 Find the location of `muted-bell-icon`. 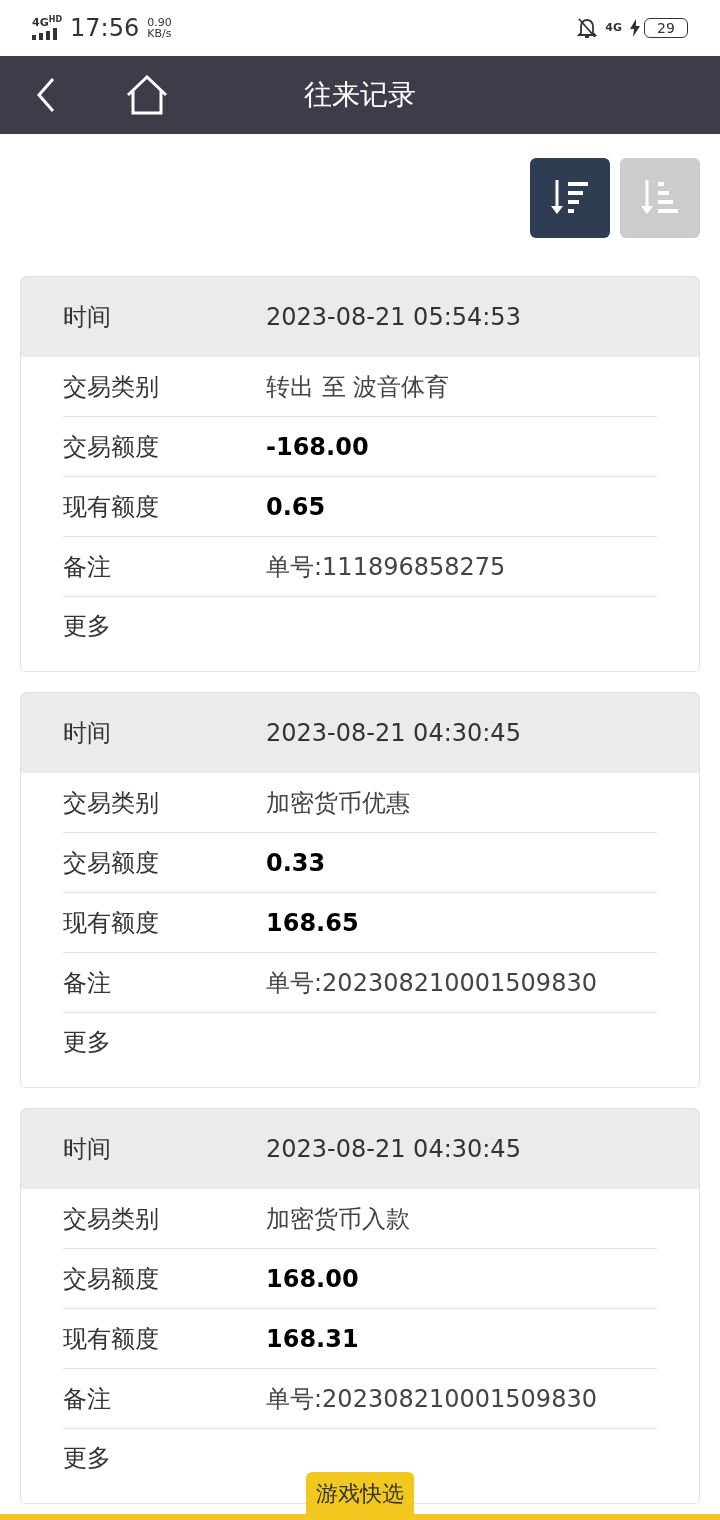

muted-bell-icon is located at coordinates (587, 28).